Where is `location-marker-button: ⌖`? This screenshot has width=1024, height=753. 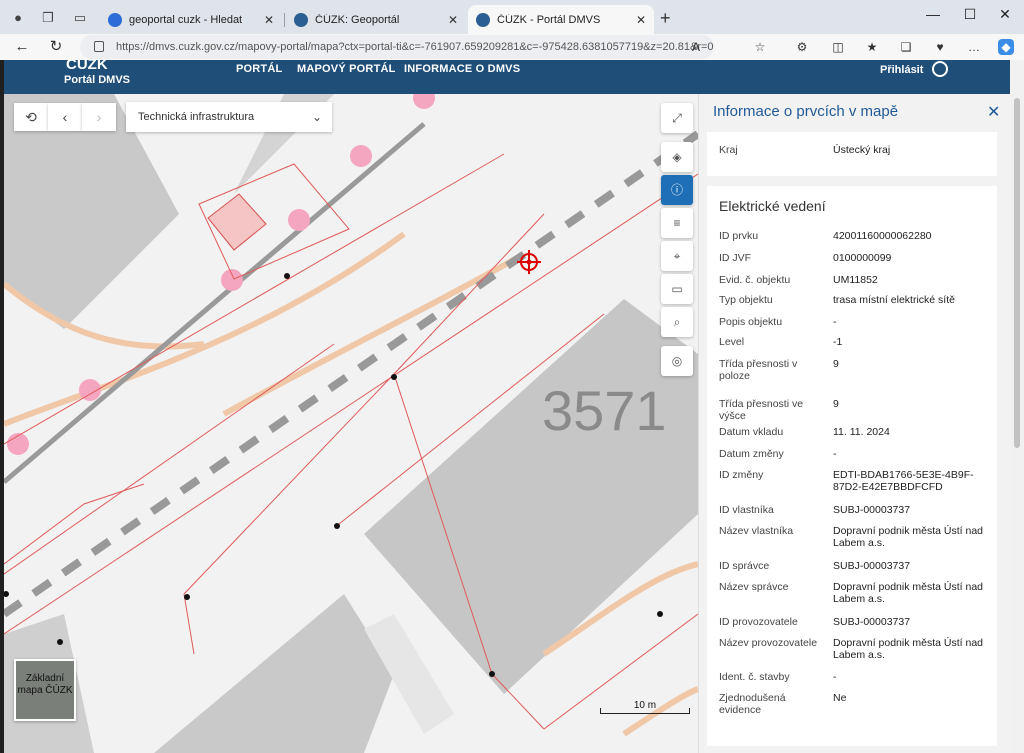
location-marker-button: ⌖ is located at coordinates (677, 256).